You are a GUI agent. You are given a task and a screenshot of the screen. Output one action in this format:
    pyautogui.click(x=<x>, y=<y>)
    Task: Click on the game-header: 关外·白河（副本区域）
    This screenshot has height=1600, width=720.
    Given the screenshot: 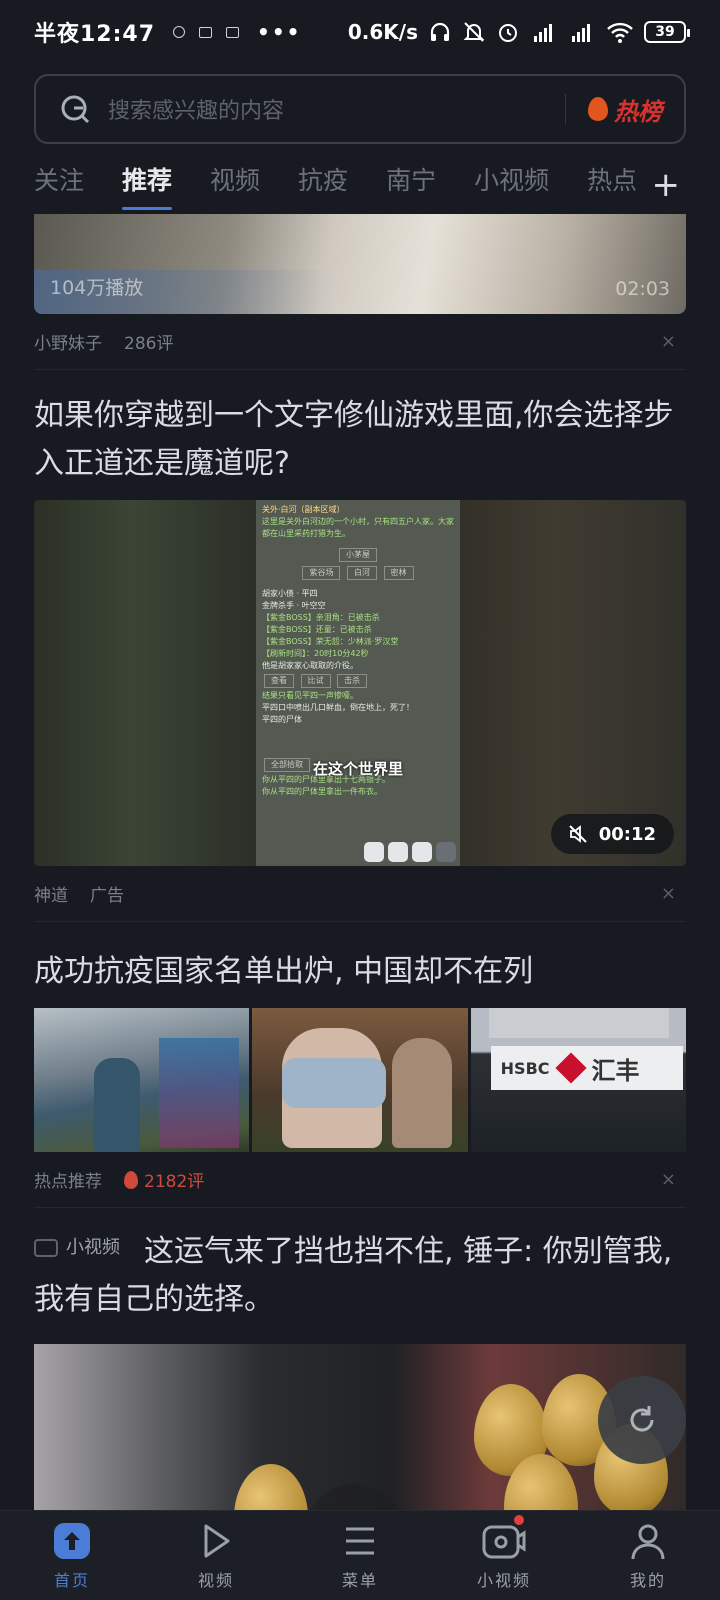 What is the action you would take?
    pyautogui.click(x=303, y=509)
    